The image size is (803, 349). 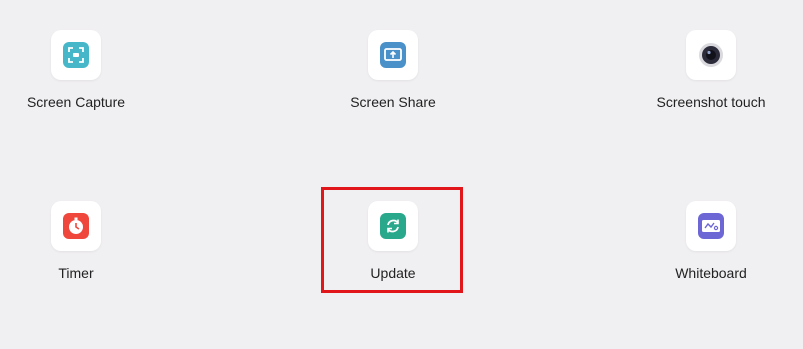 I want to click on app-whiteboard: Whiteboard, so click(x=711, y=241).